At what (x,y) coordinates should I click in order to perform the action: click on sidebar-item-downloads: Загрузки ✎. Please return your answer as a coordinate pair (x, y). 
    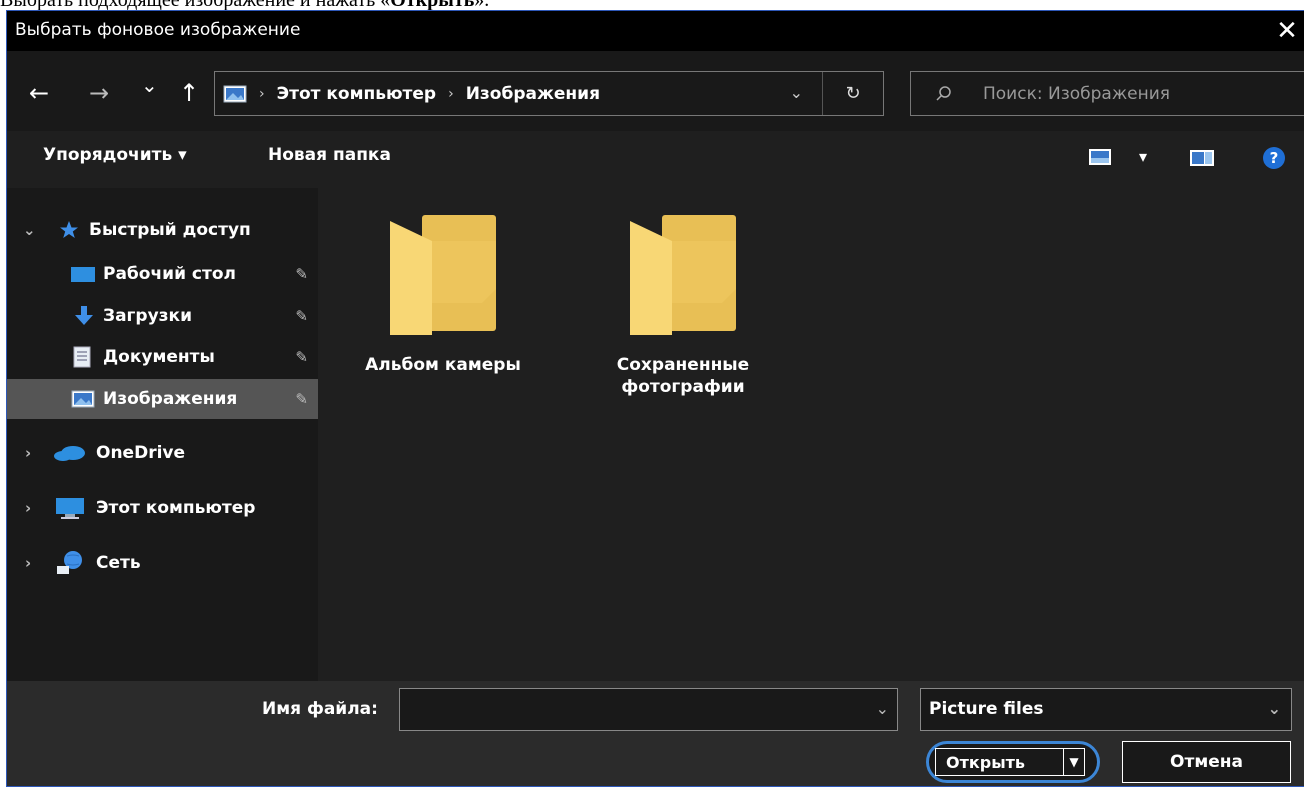
    Looking at the image, I should click on (162, 316).